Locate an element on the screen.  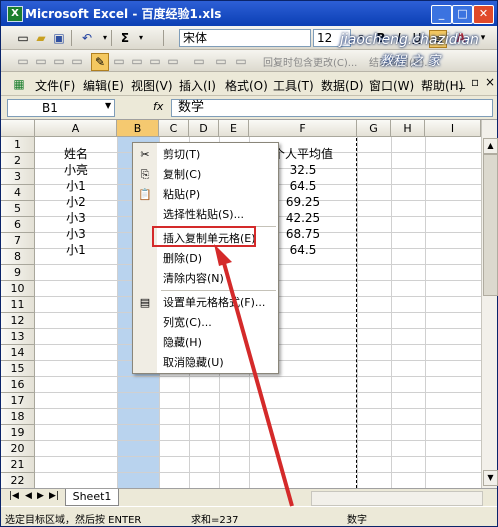
annotation-arrow is located at coordinates (254, 375).